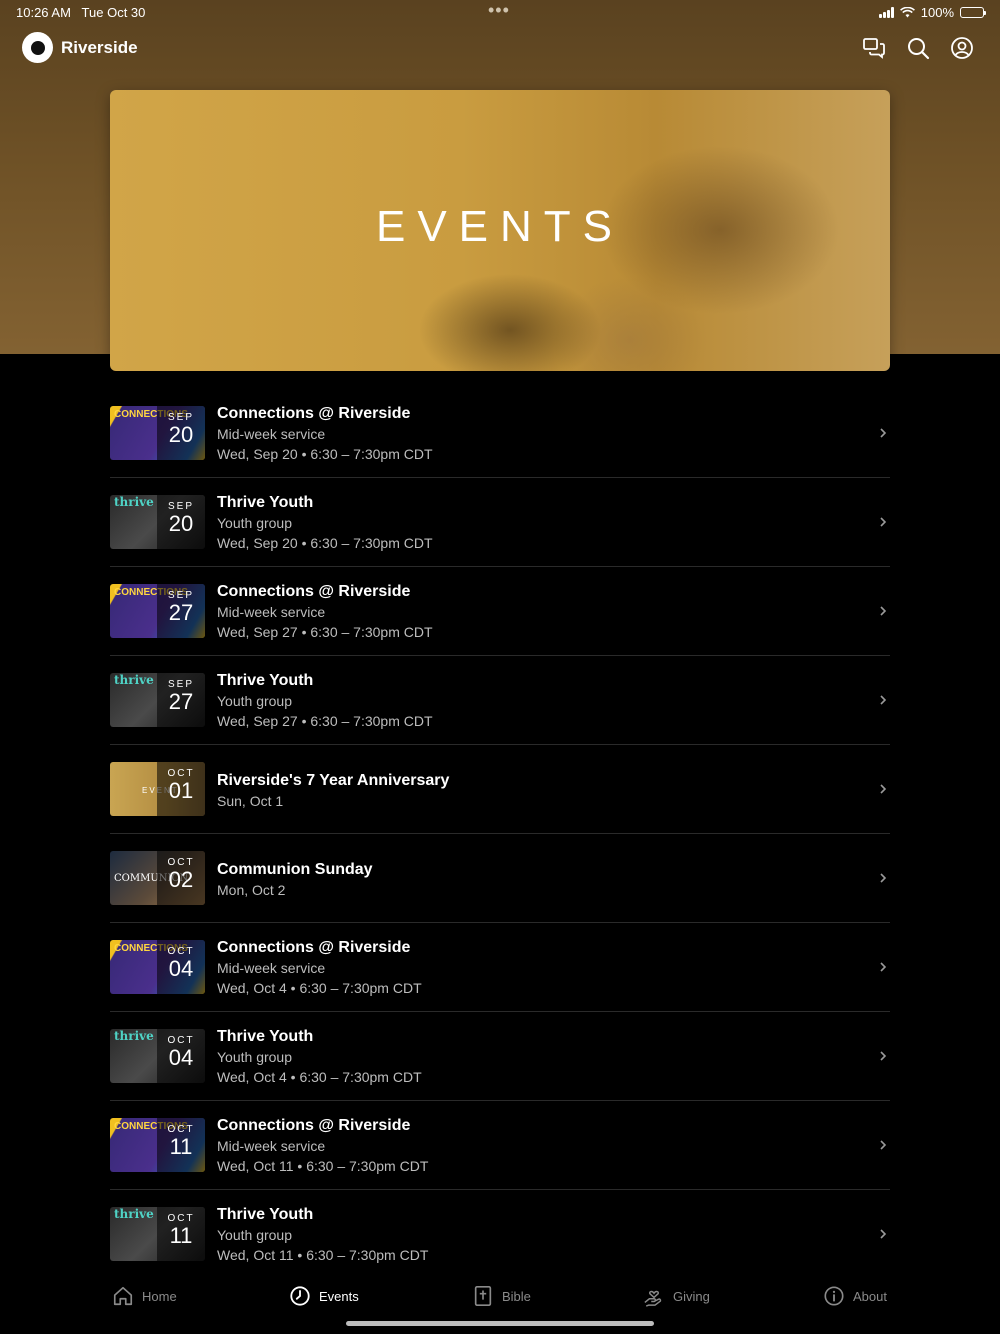  Describe the element at coordinates (886, 12) in the screenshot. I see `signal-icon` at that location.